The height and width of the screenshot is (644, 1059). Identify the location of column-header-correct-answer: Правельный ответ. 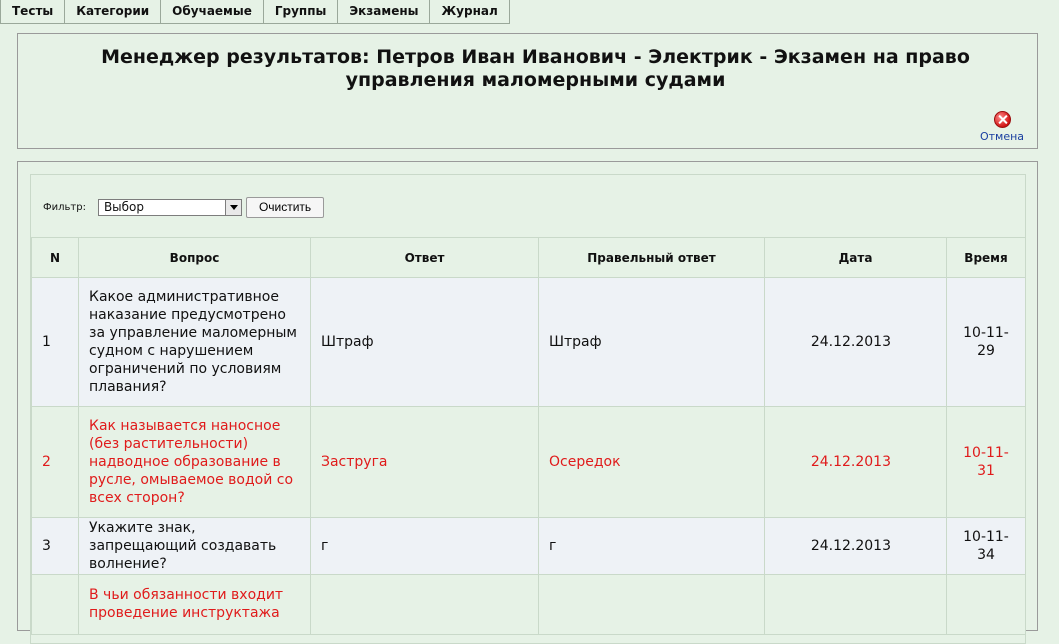
(651, 257).